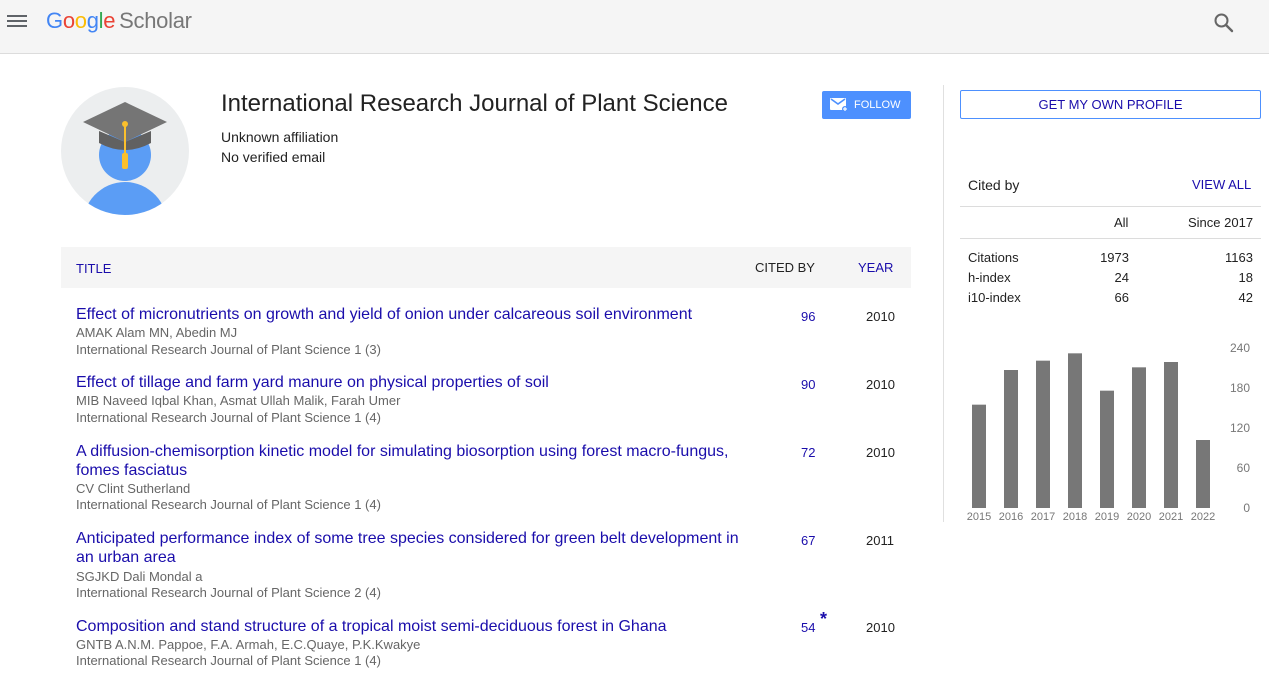 The height and width of the screenshot is (678, 1269). I want to click on mail-icon, so click(839, 105).